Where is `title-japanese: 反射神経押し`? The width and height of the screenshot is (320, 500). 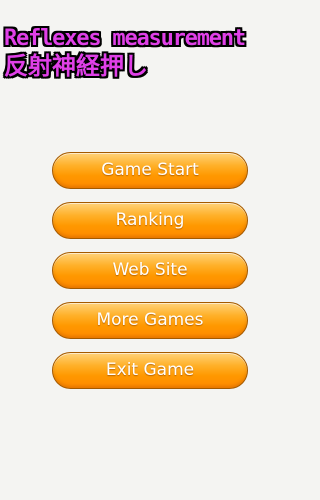 title-japanese: 反射神経押し is located at coordinates (76, 66).